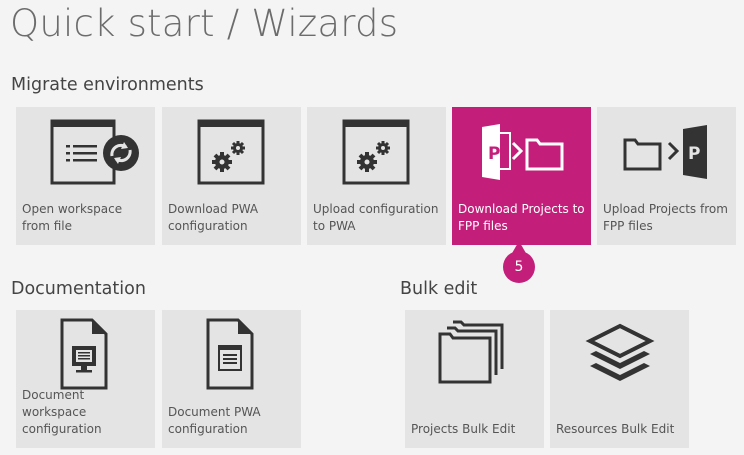  Describe the element at coordinates (78, 289) in the screenshot. I see `section-documentation: Documentation` at that location.